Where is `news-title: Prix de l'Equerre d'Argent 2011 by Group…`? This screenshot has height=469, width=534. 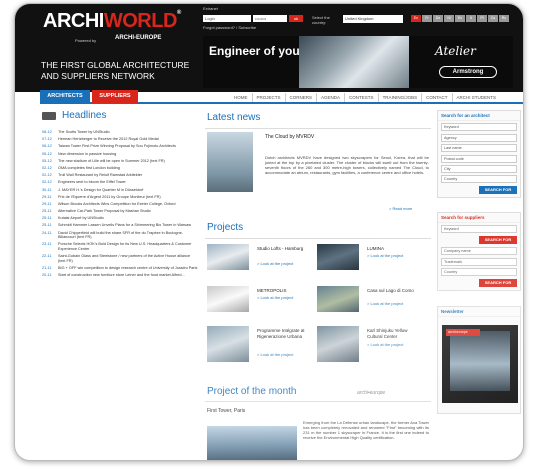 news-title: Prix de l'Equerre d'Argent 2011 by Group… is located at coordinates (109, 197).